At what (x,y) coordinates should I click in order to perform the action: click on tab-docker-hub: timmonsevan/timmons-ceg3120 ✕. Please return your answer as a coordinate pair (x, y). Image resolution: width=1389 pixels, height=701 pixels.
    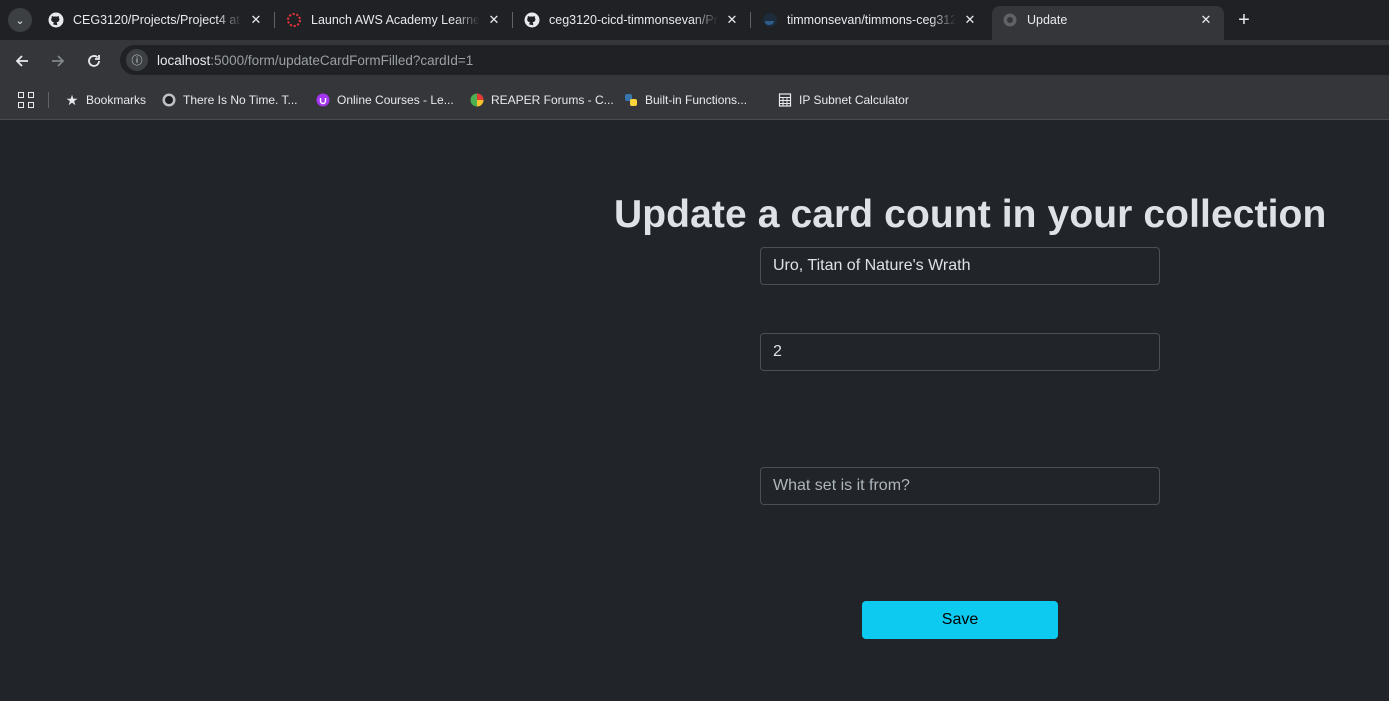
    Looking at the image, I should click on (870, 20).